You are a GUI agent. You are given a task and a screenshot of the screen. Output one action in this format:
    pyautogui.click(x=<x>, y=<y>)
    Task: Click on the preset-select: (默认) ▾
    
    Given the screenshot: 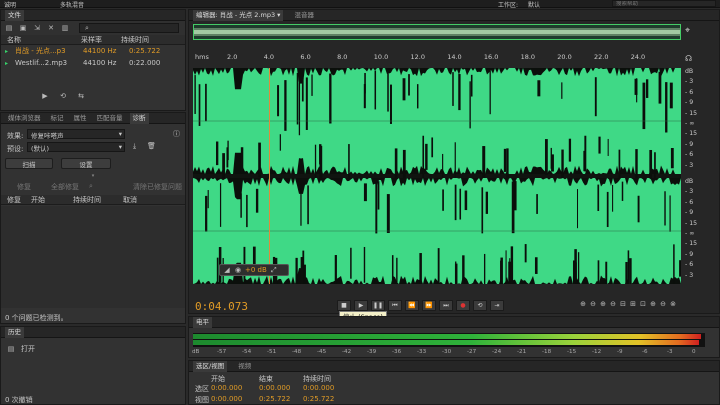 What is the action you would take?
    pyautogui.click(x=76, y=147)
    